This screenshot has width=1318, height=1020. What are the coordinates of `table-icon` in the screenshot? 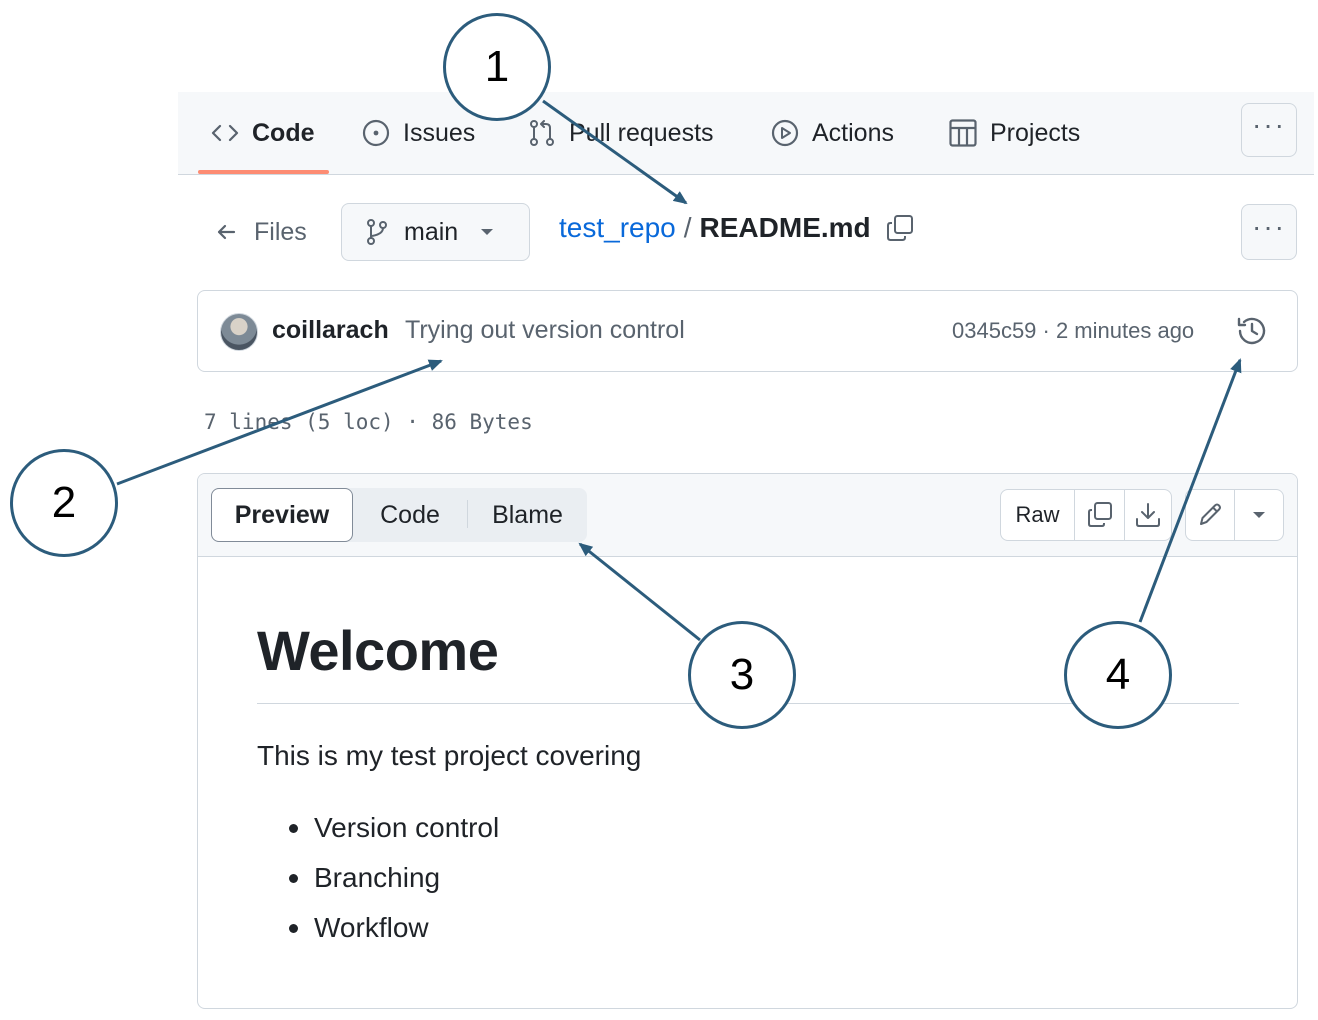 It's located at (963, 133).